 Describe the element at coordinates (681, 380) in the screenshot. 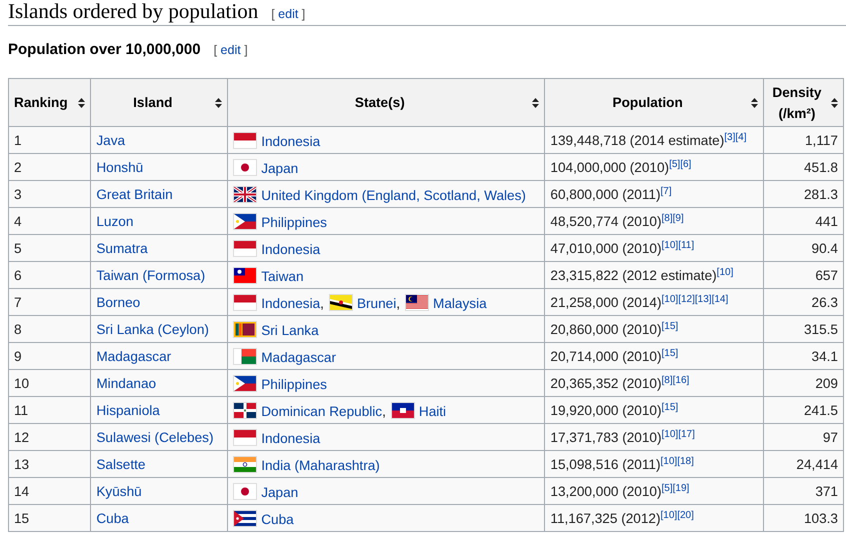

I see `reference-link: [16]` at that location.